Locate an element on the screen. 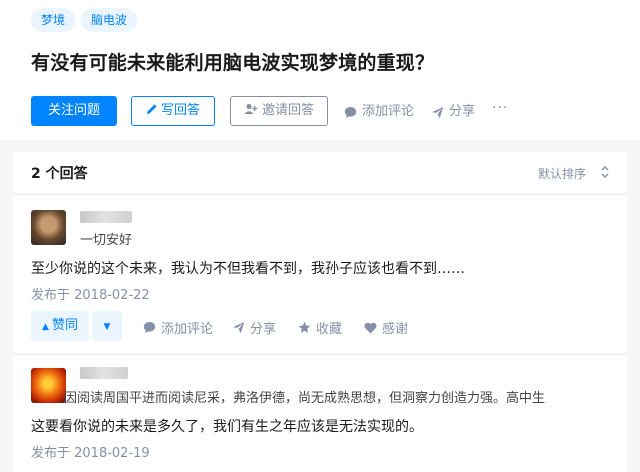 The image size is (640, 472). thanks-button: 感谢 is located at coordinates (386, 327).